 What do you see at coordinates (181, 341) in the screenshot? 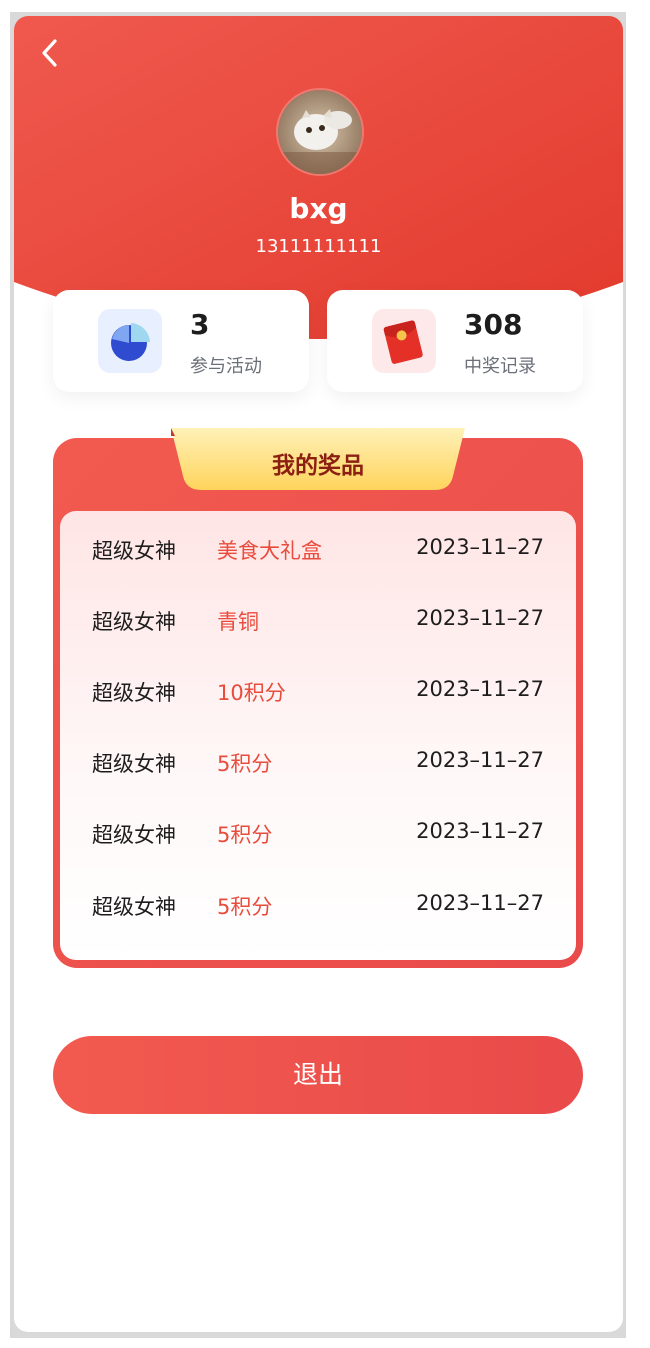
I see `stat-card-activities: 3 参与活动` at bounding box center [181, 341].